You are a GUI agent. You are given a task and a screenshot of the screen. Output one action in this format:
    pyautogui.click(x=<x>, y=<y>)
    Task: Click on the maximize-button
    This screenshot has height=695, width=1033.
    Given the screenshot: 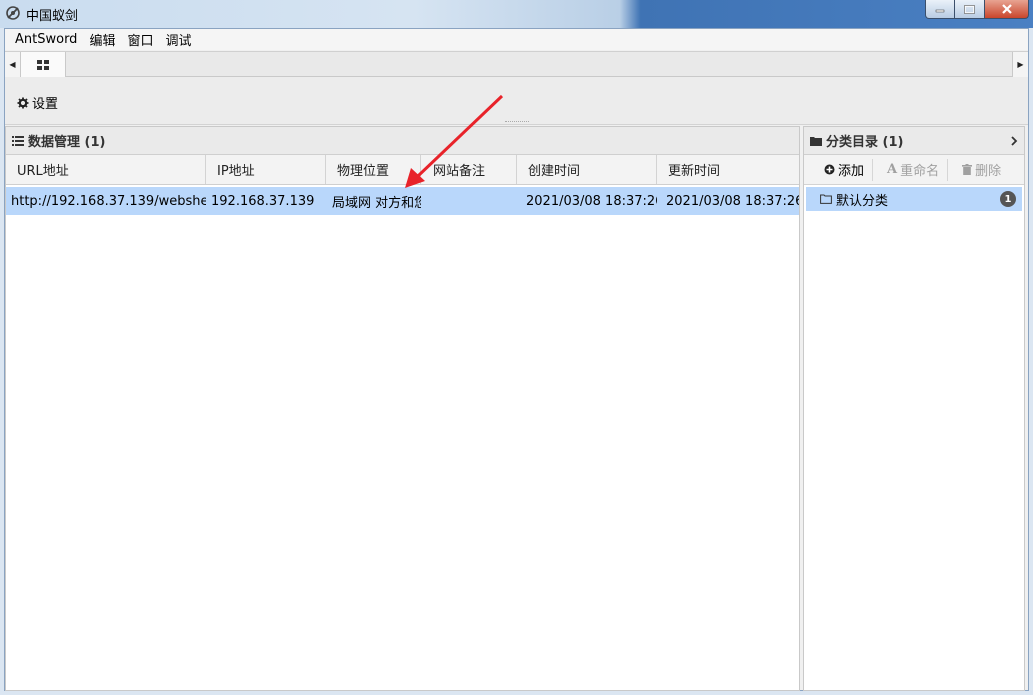 What is the action you would take?
    pyautogui.click(x=970, y=9)
    